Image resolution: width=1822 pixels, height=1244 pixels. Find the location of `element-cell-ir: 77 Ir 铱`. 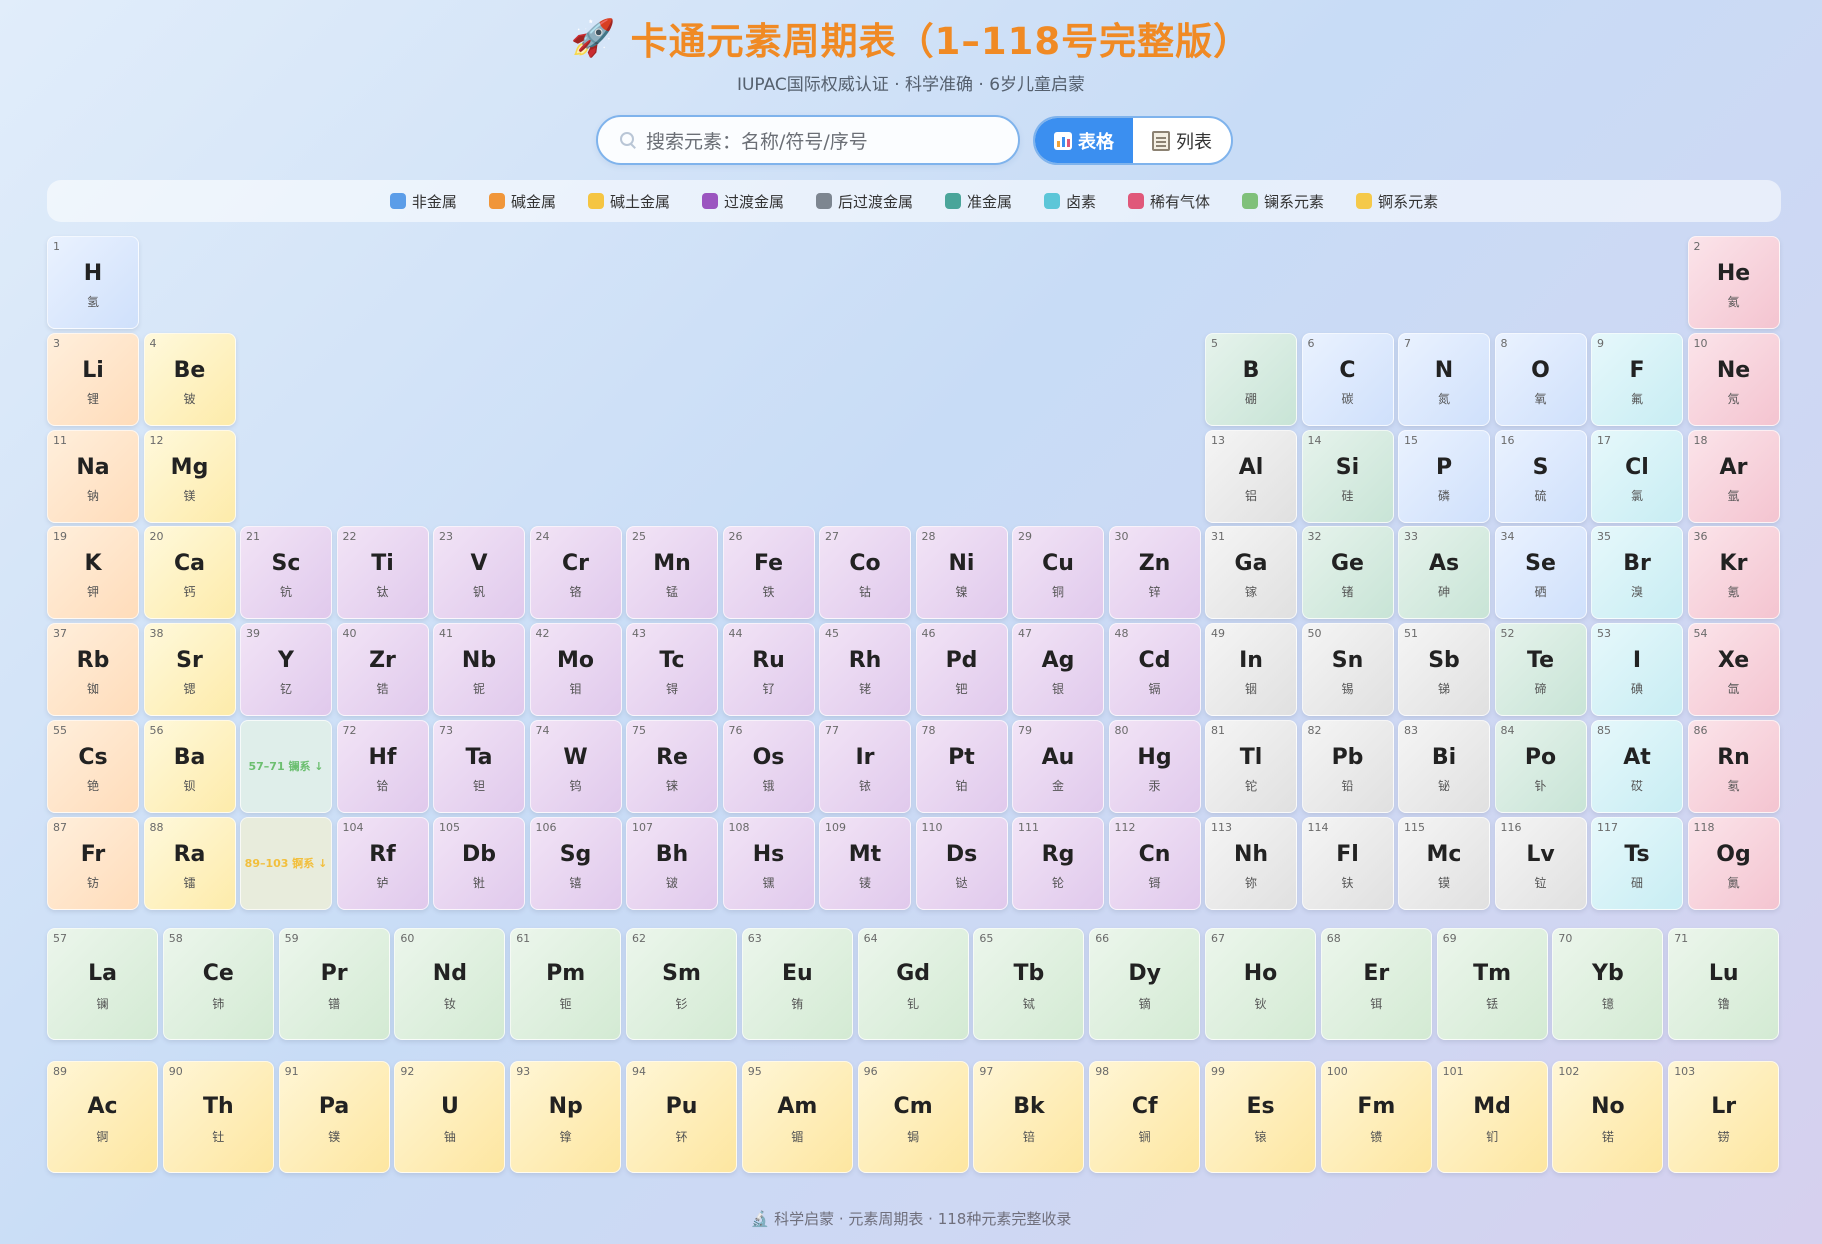

element-cell-ir: 77 Ir 铱 is located at coordinates (865, 766).